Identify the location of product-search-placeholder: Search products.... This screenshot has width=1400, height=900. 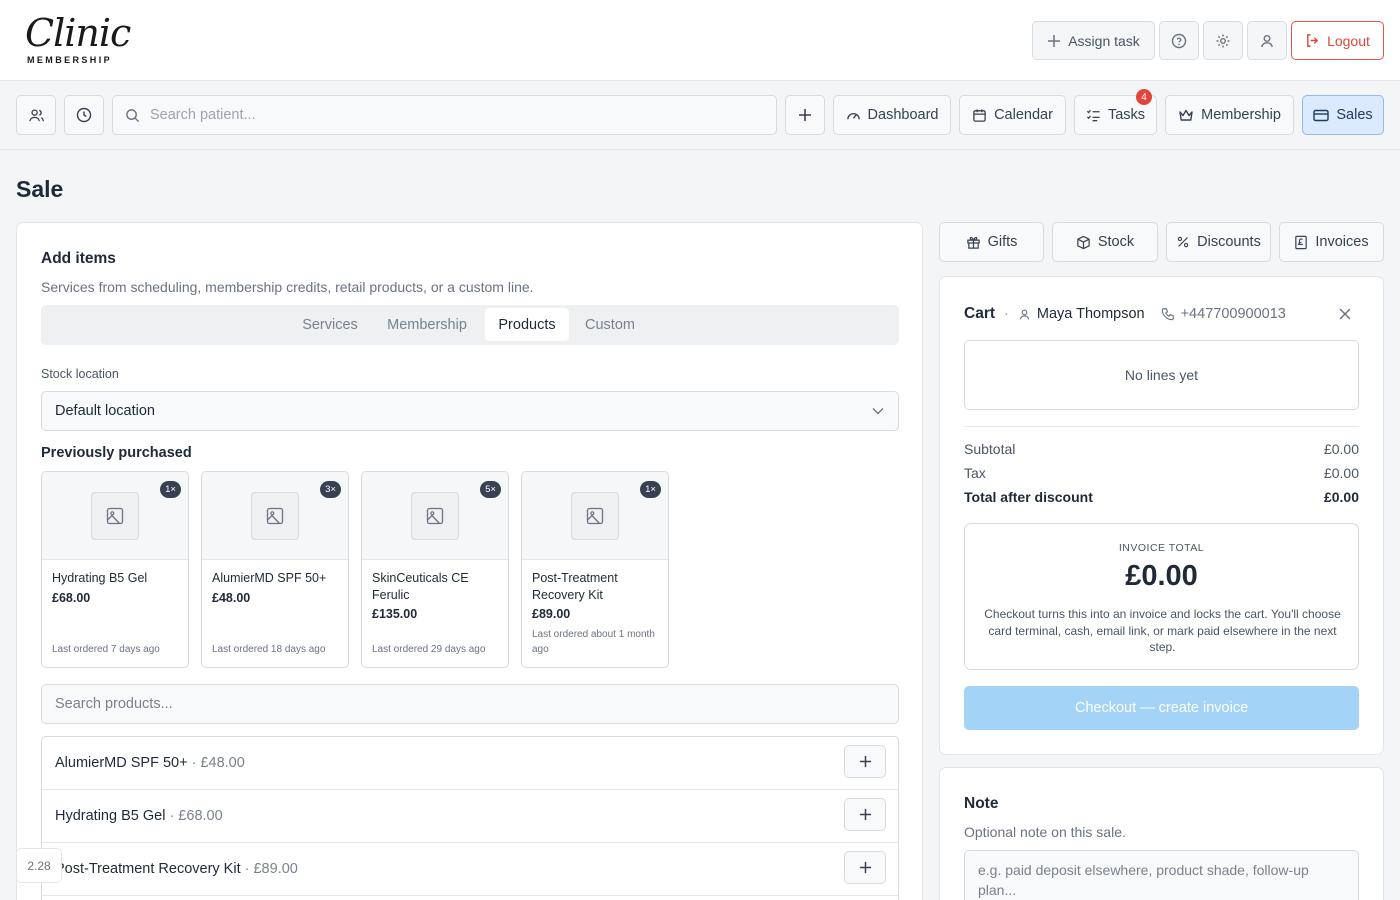
(114, 704).